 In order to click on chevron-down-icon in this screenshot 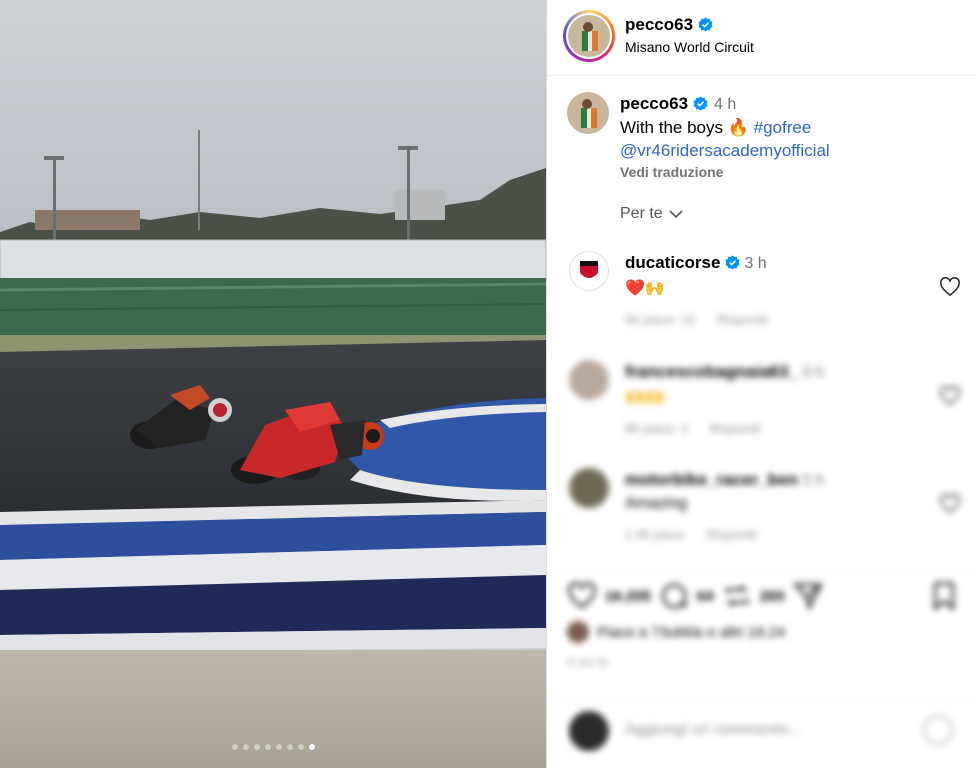, I will do `click(676, 214)`.